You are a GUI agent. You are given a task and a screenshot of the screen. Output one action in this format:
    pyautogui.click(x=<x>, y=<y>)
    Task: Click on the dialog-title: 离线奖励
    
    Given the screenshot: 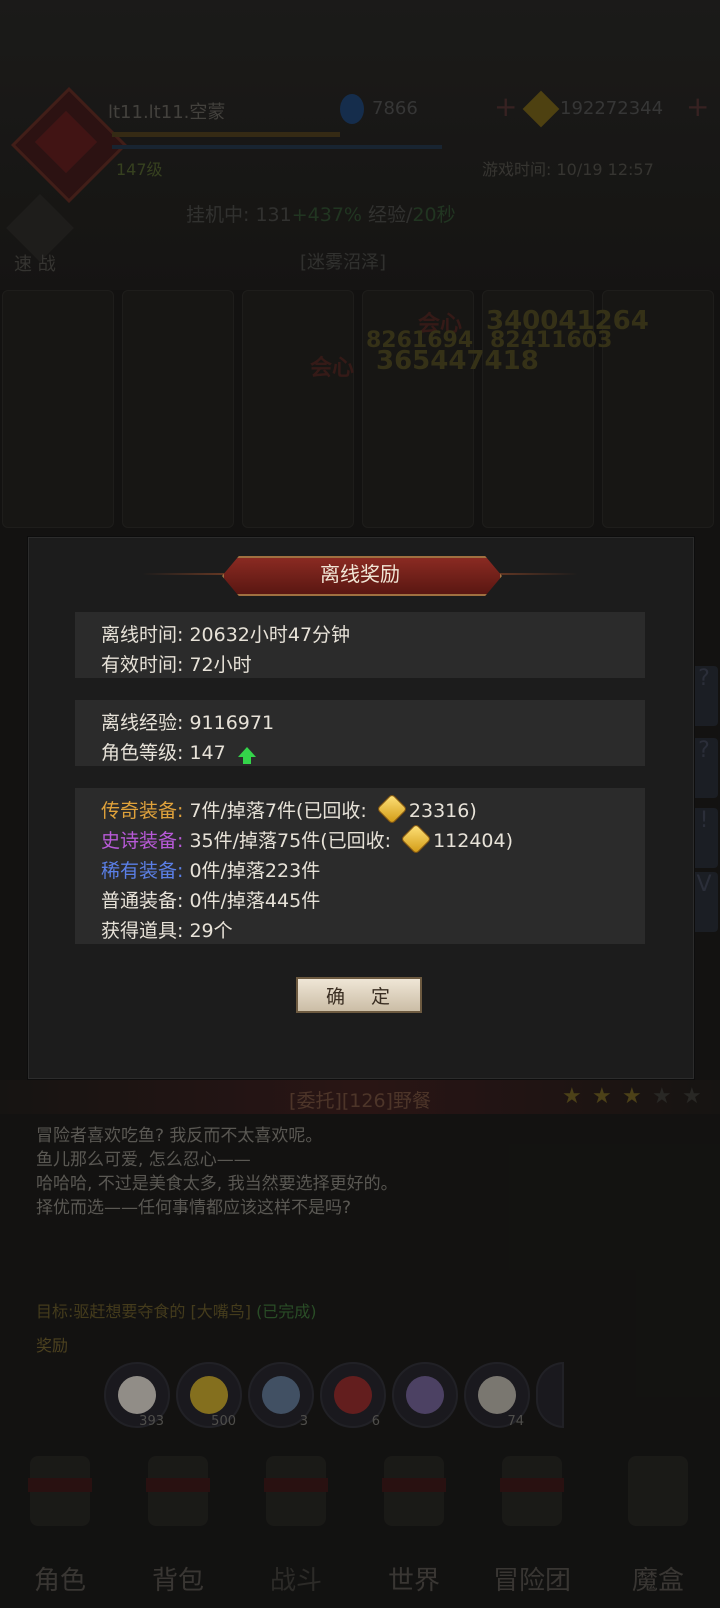 What is the action you would take?
    pyautogui.click(x=360, y=574)
    